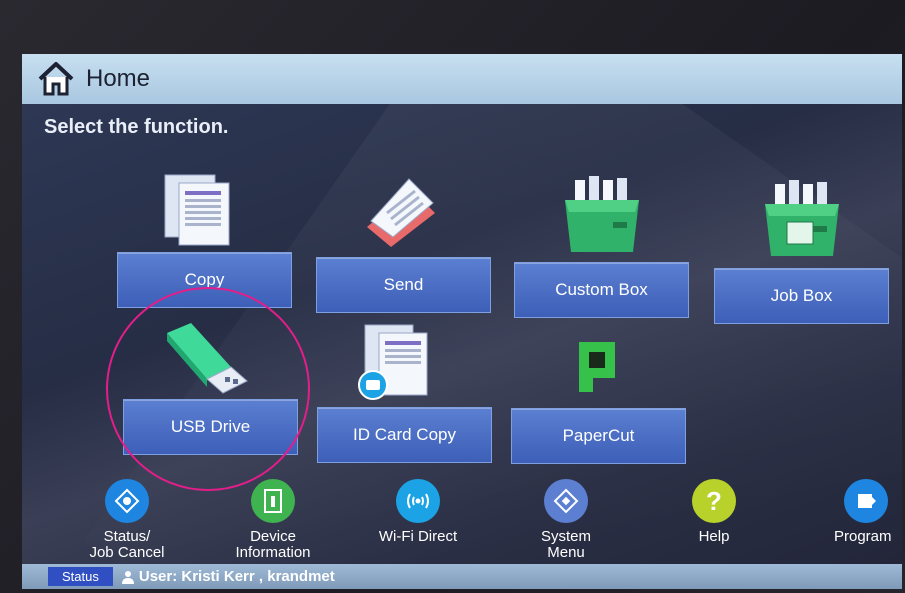  I want to click on nav-help: ? Help, so click(714, 512).